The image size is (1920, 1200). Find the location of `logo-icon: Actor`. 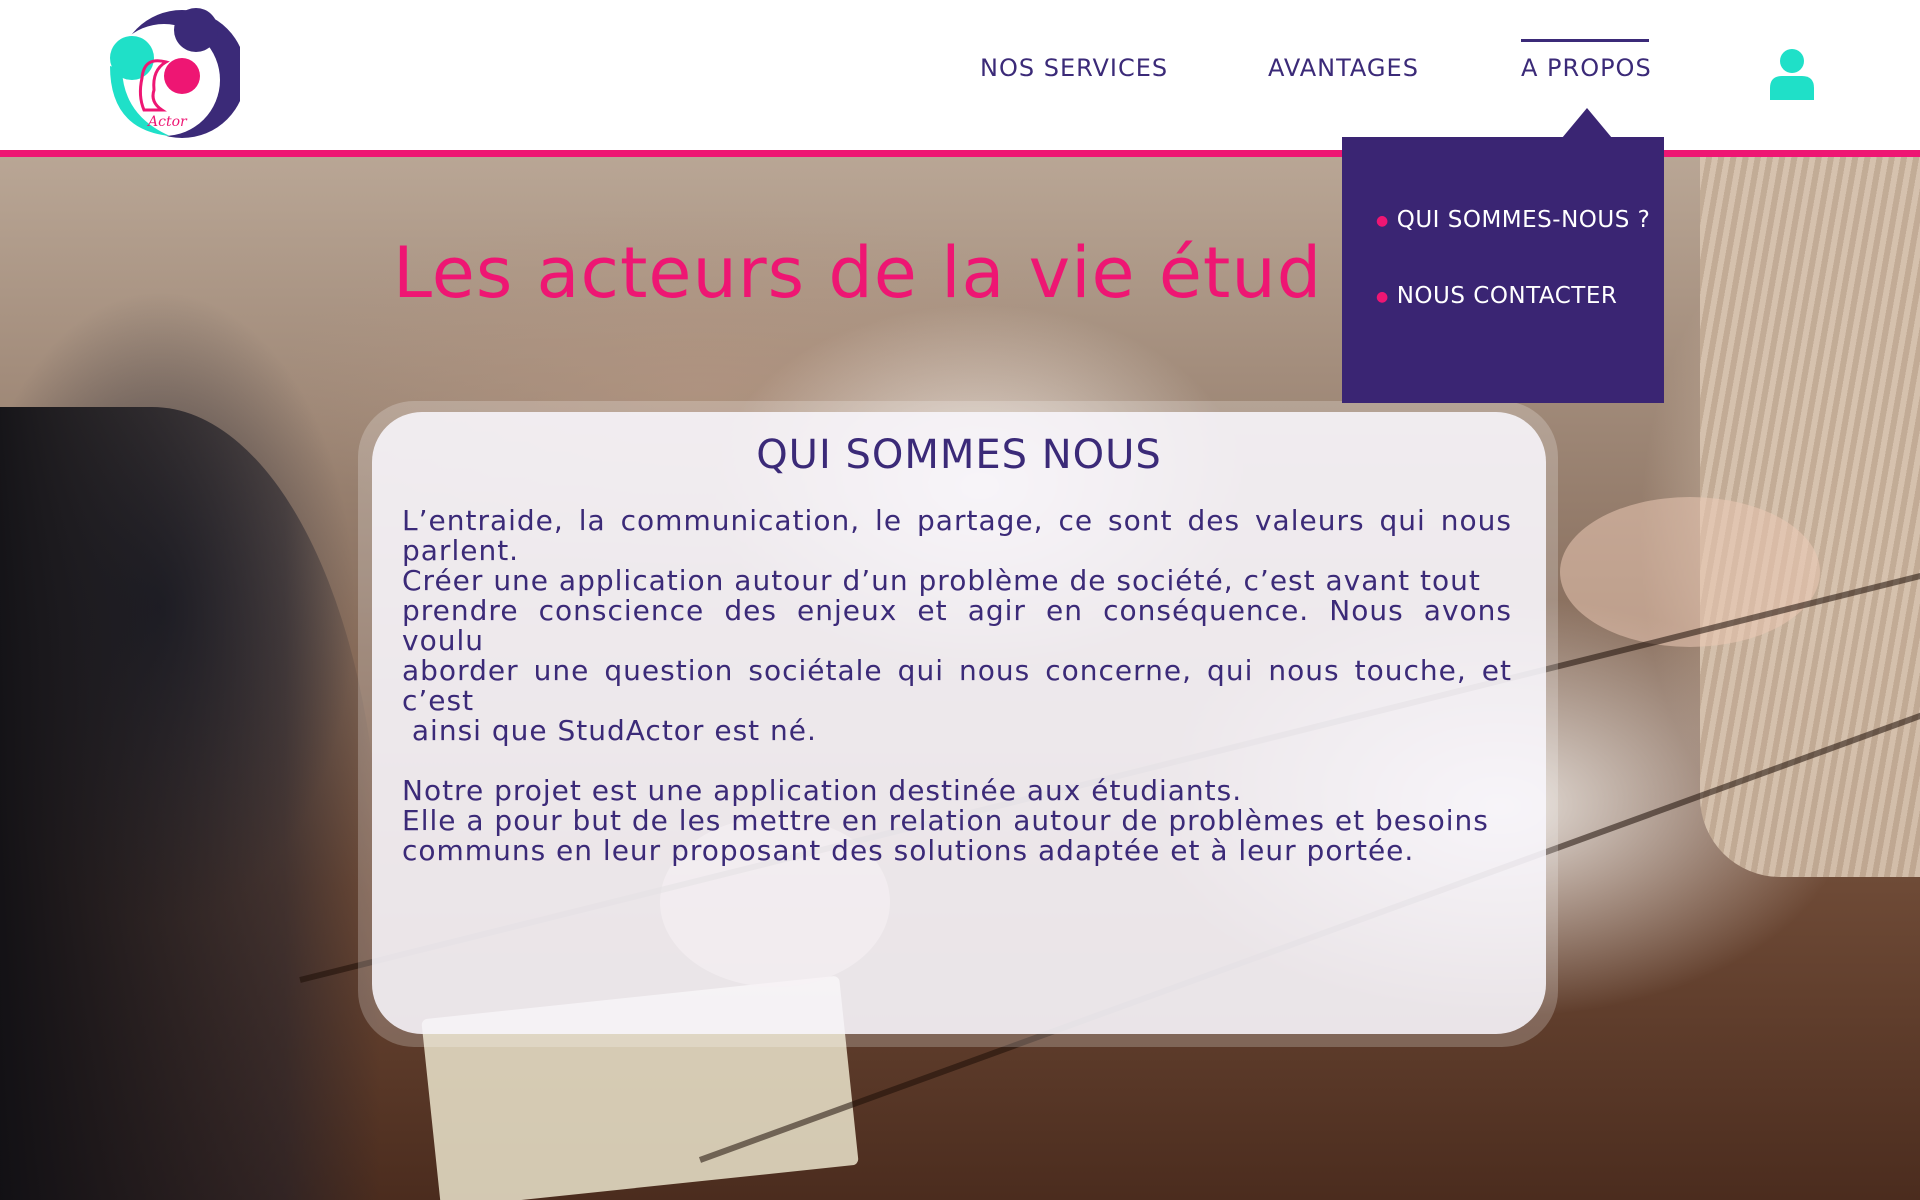

logo-icon: Actor is located at coordinates (174, 73).